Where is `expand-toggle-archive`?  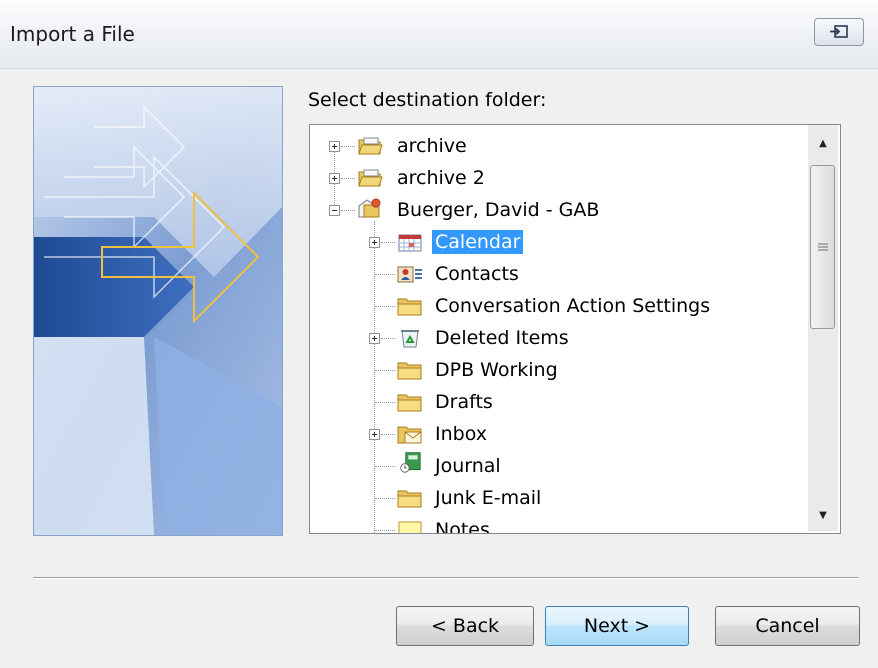 expand-toggle-archive is located at coordinates (334, 146).